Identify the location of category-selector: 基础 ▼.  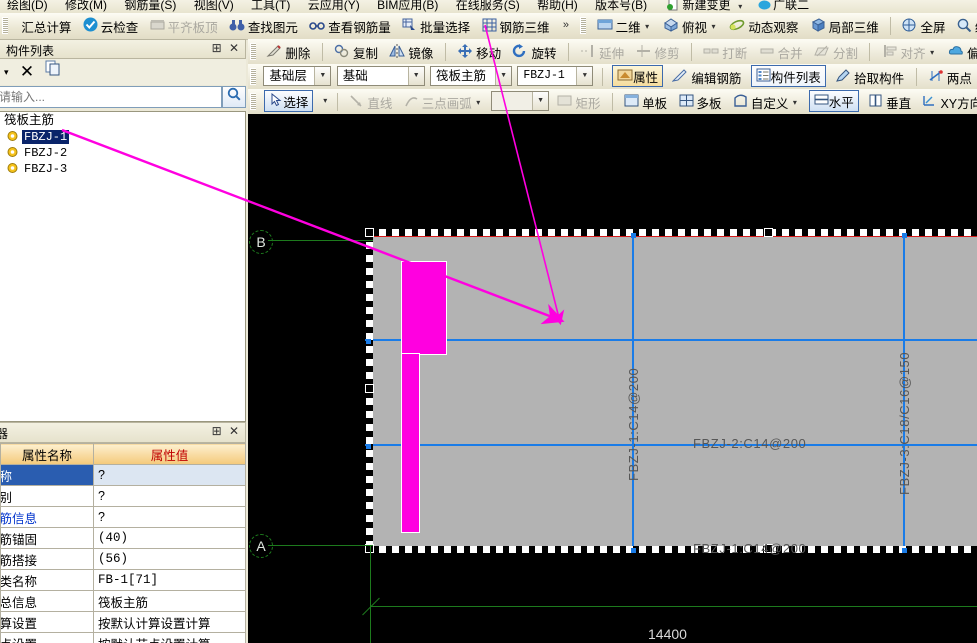
(380, 76).